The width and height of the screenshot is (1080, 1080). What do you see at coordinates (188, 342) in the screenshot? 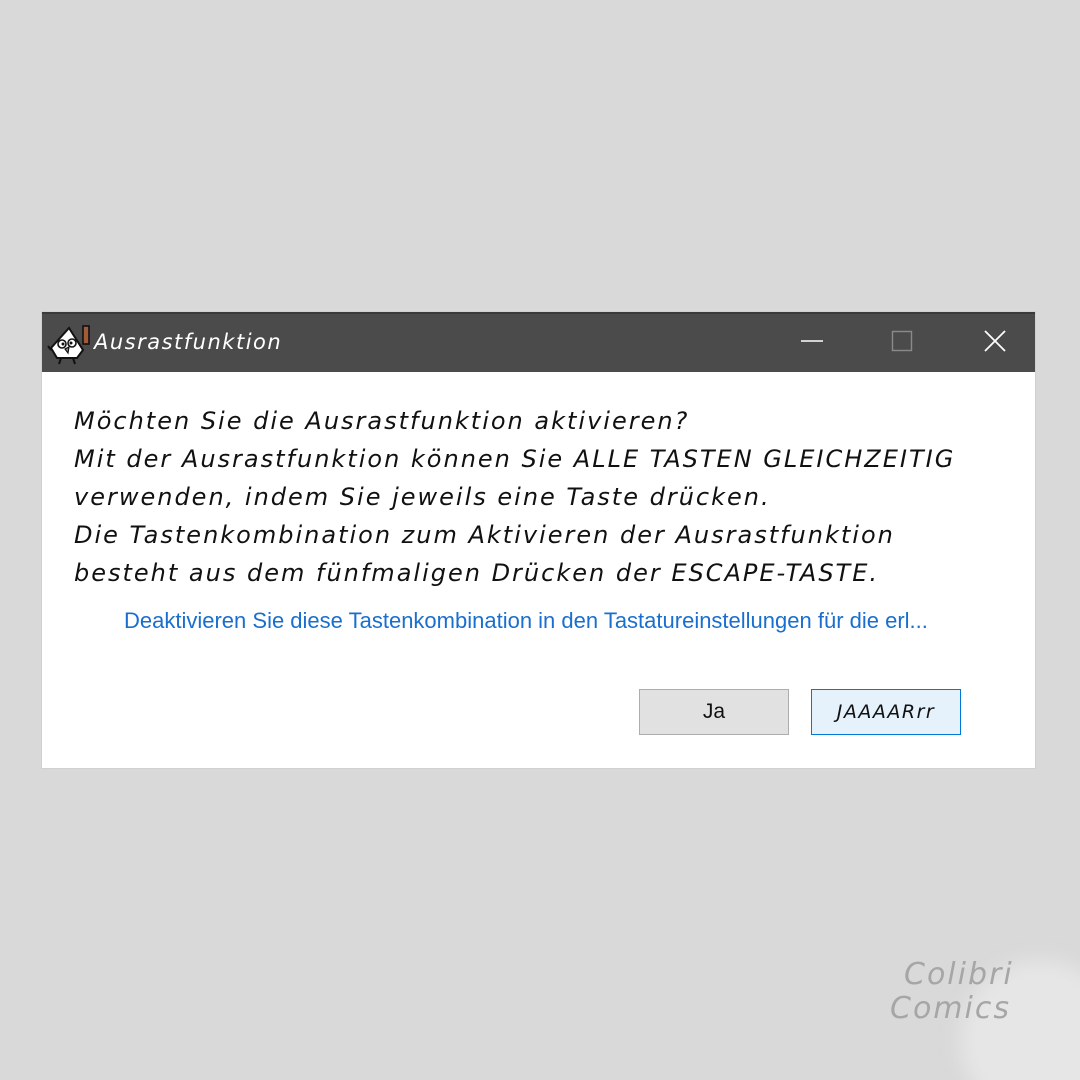
I see `window-title: Ausrastfunktion` at bounding box center [188, 342].